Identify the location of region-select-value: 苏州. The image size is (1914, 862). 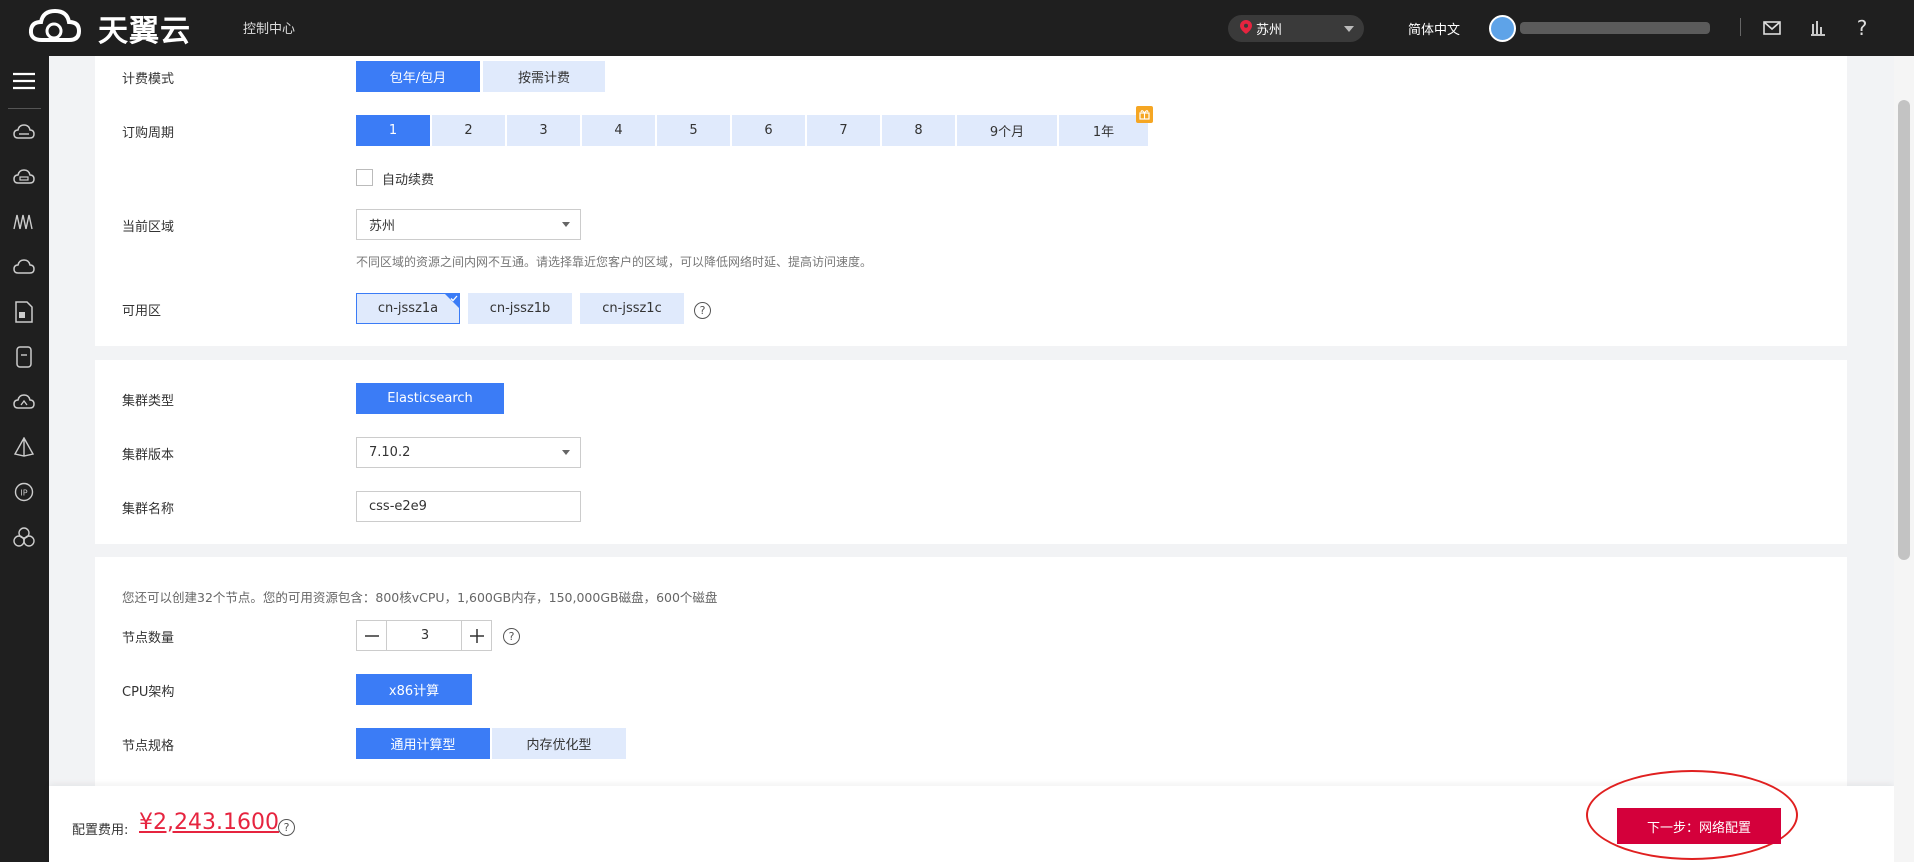
(382, 226).